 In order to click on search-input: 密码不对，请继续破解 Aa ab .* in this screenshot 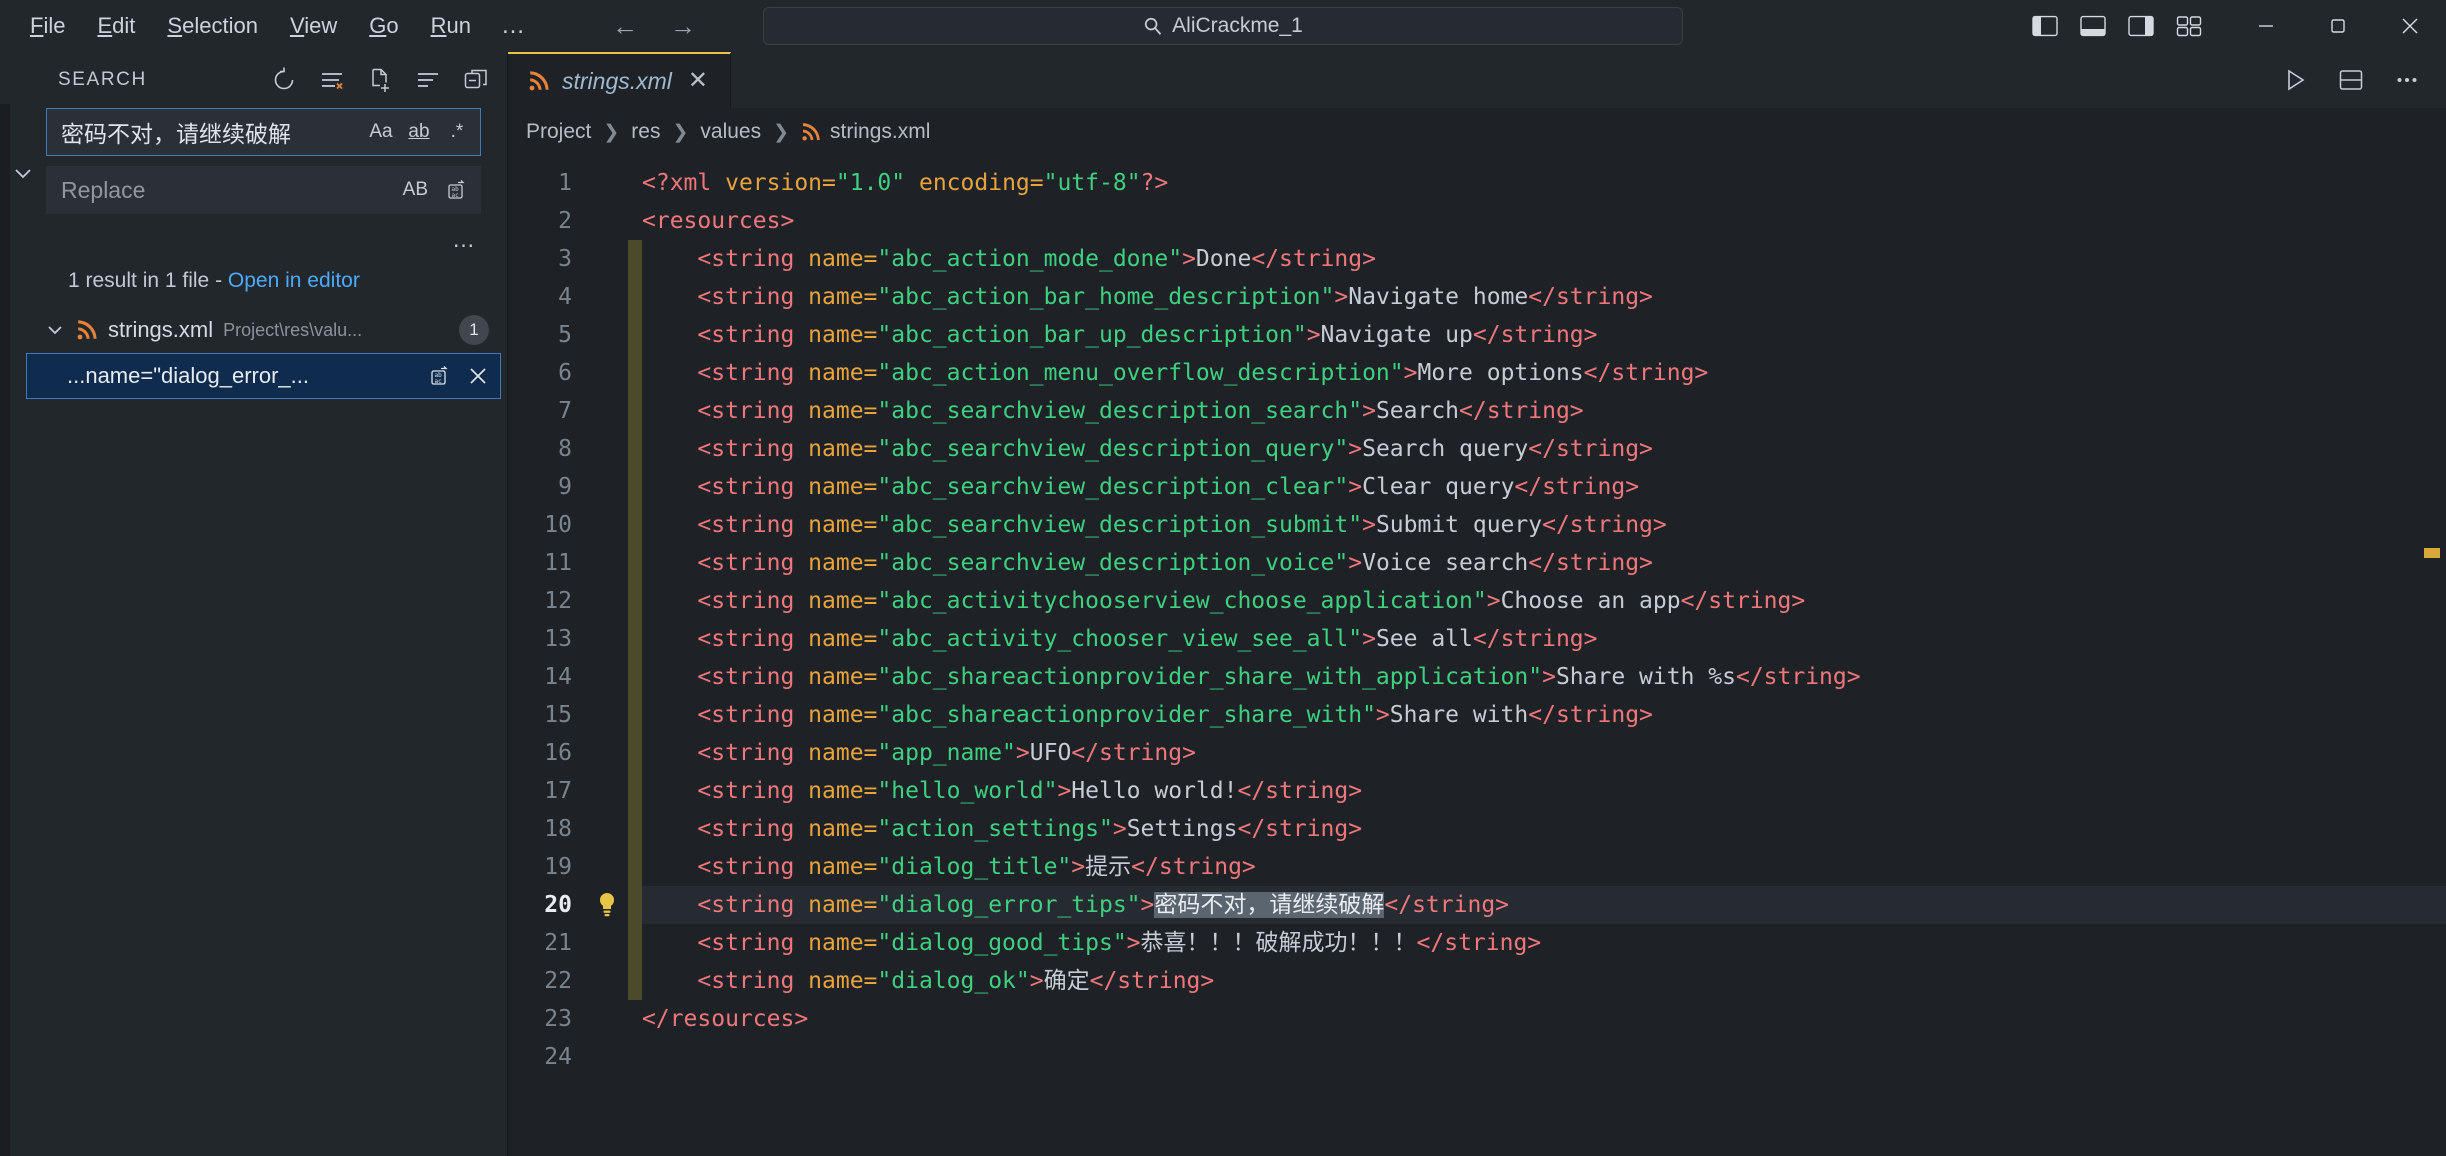, I will do `click(263, 132)`.